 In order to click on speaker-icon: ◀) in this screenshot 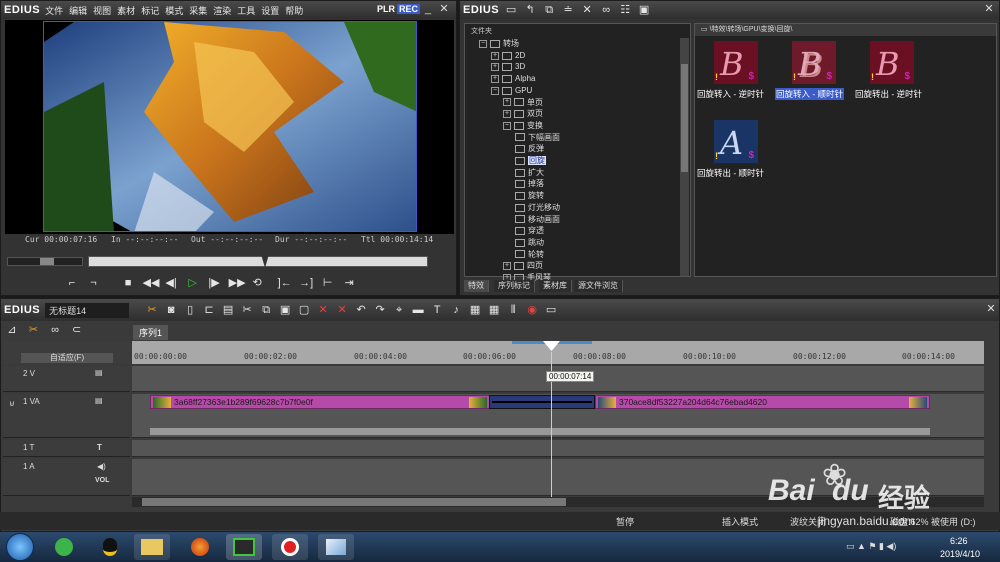, I will do `click(101, 466)`.